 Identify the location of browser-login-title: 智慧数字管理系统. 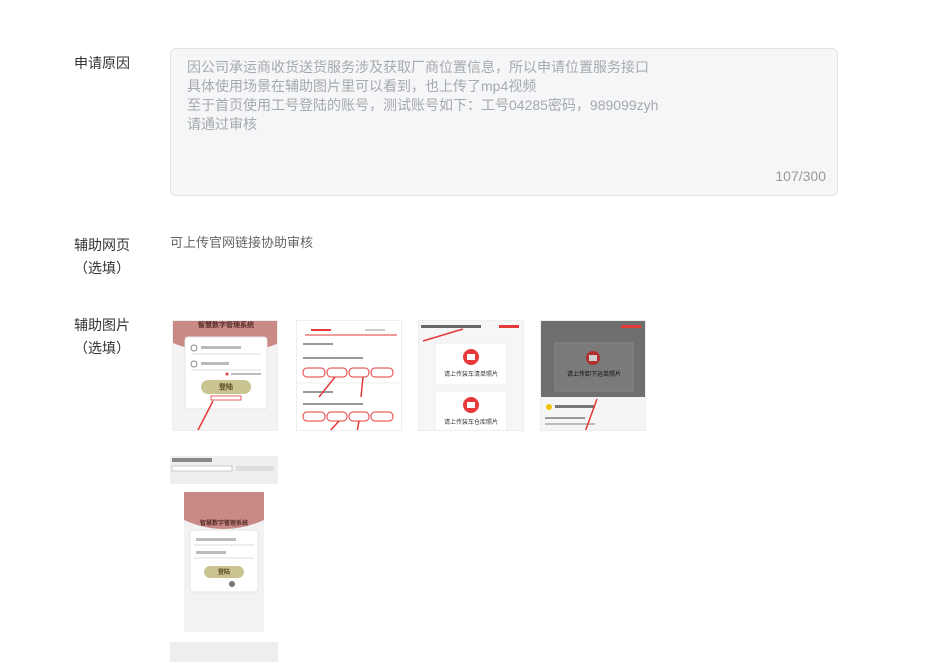
(223, 524).